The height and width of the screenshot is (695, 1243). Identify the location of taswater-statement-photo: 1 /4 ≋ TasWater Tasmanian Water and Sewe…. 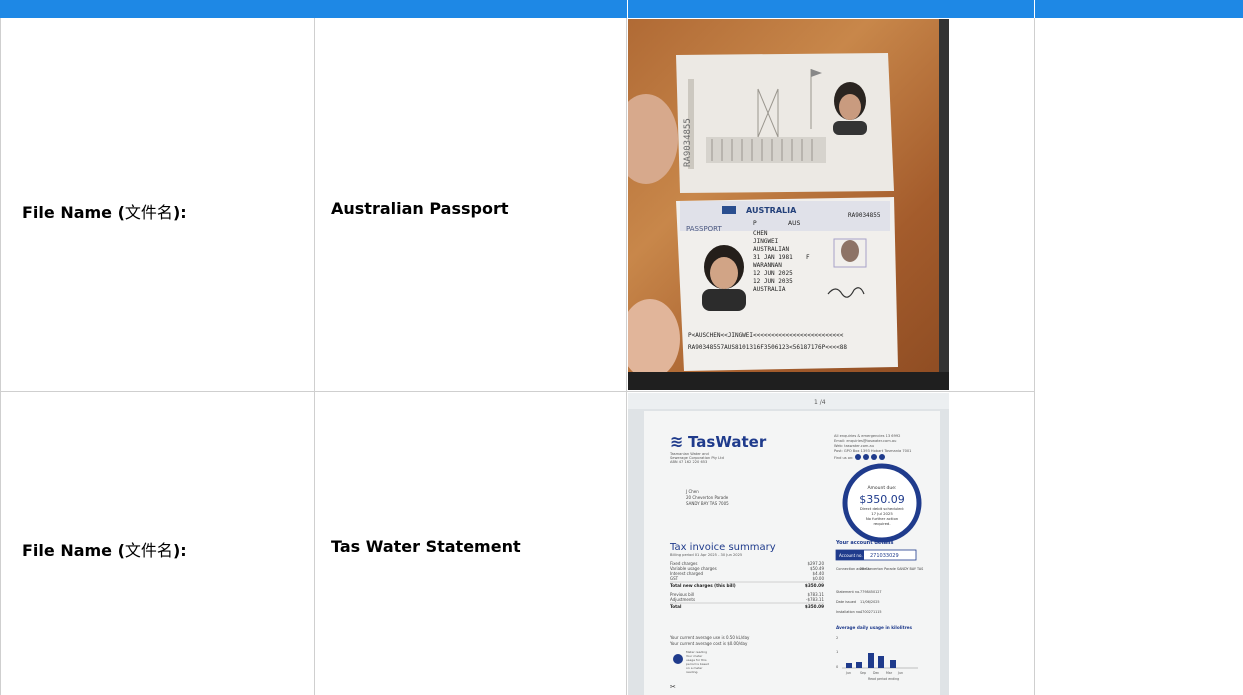
(788, 544).